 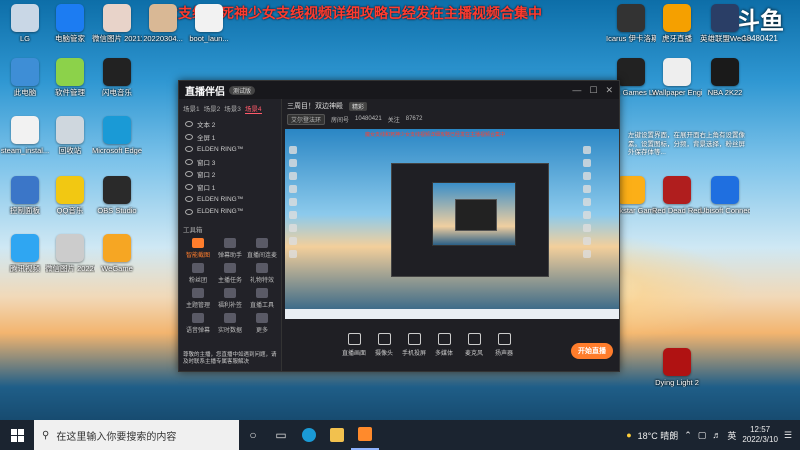 I want to click on desktop-icon: 腾讯视频, so click(x=25, y=253).